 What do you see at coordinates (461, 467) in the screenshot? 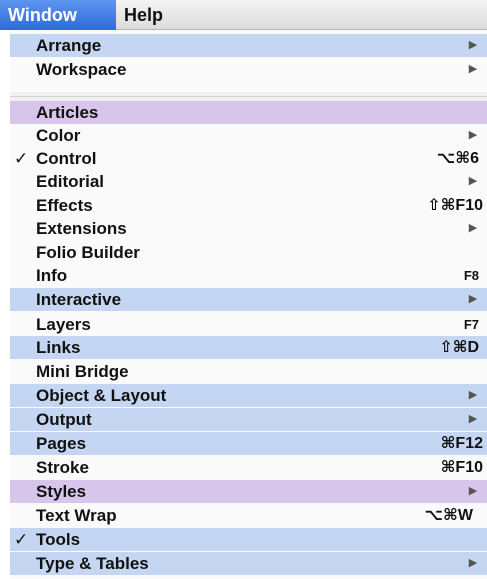
I see `shortcut-text: ⌘F10` at bounding box center [461, 467].